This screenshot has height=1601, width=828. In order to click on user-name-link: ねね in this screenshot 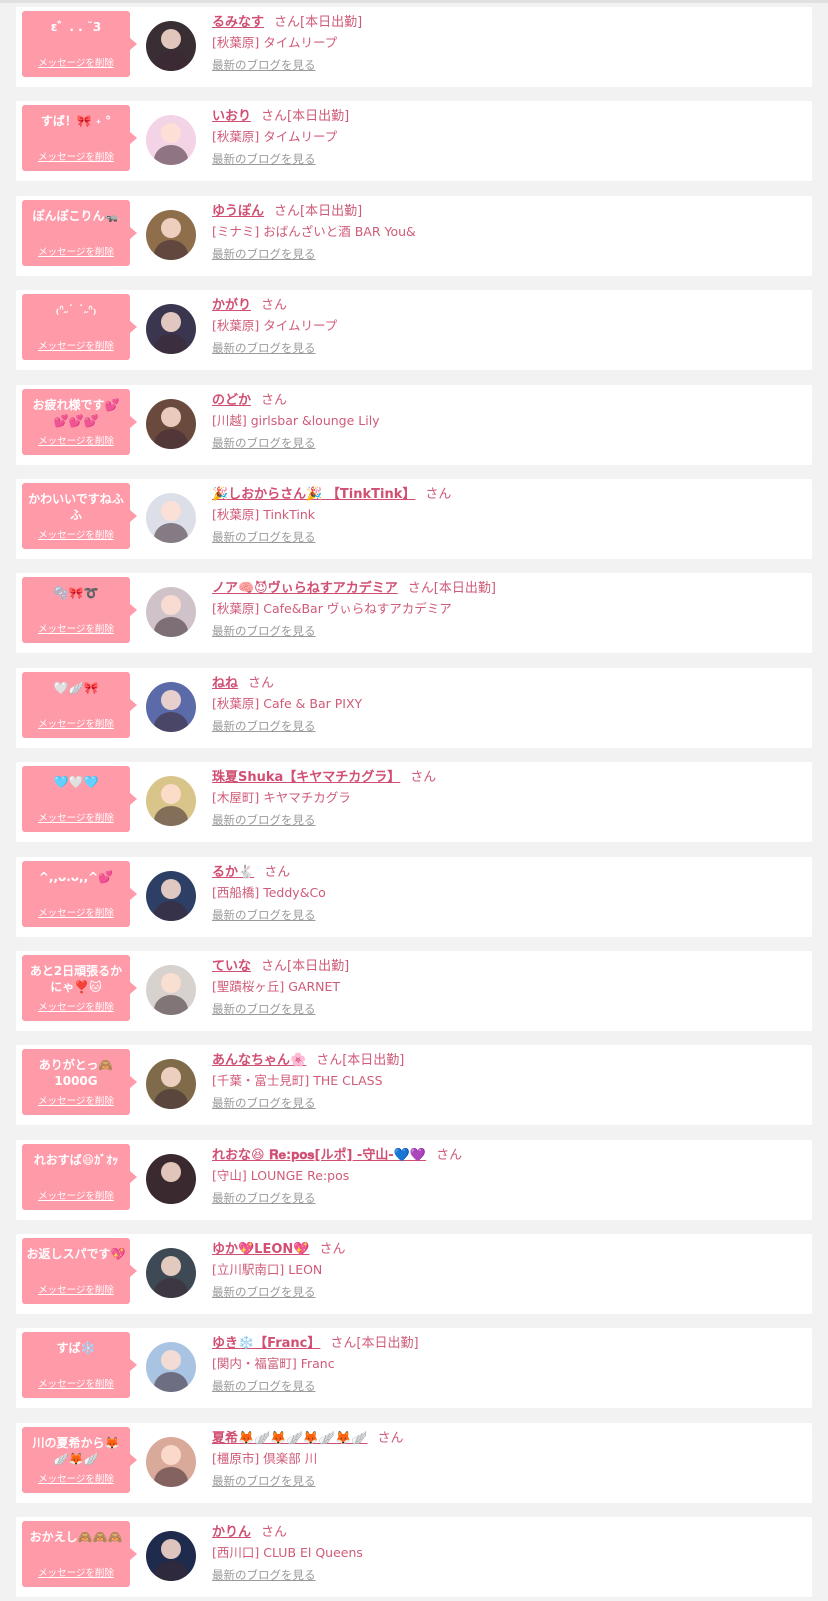, I will do `click(225, 683)`.